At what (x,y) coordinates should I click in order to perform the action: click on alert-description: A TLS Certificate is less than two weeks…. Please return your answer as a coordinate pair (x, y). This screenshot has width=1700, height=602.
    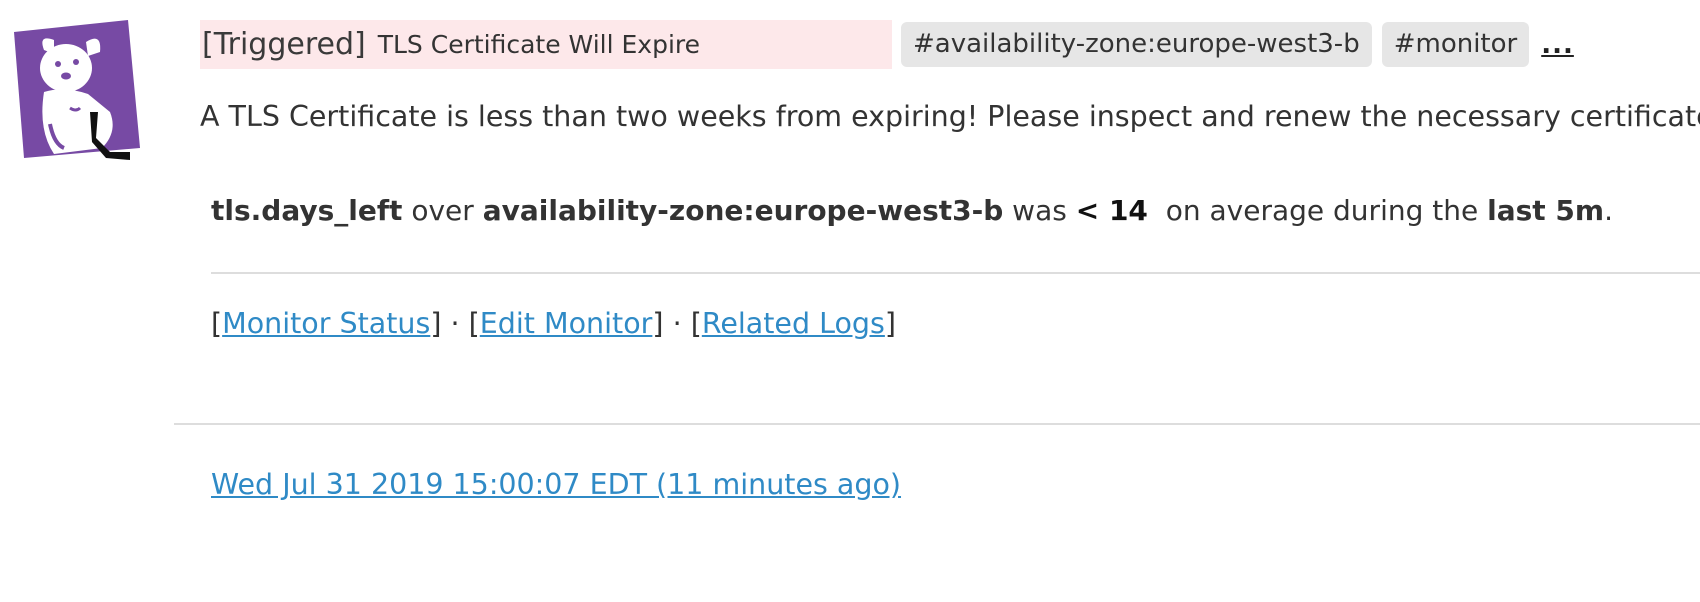
    Looking at the image, I should click on (950, 116).